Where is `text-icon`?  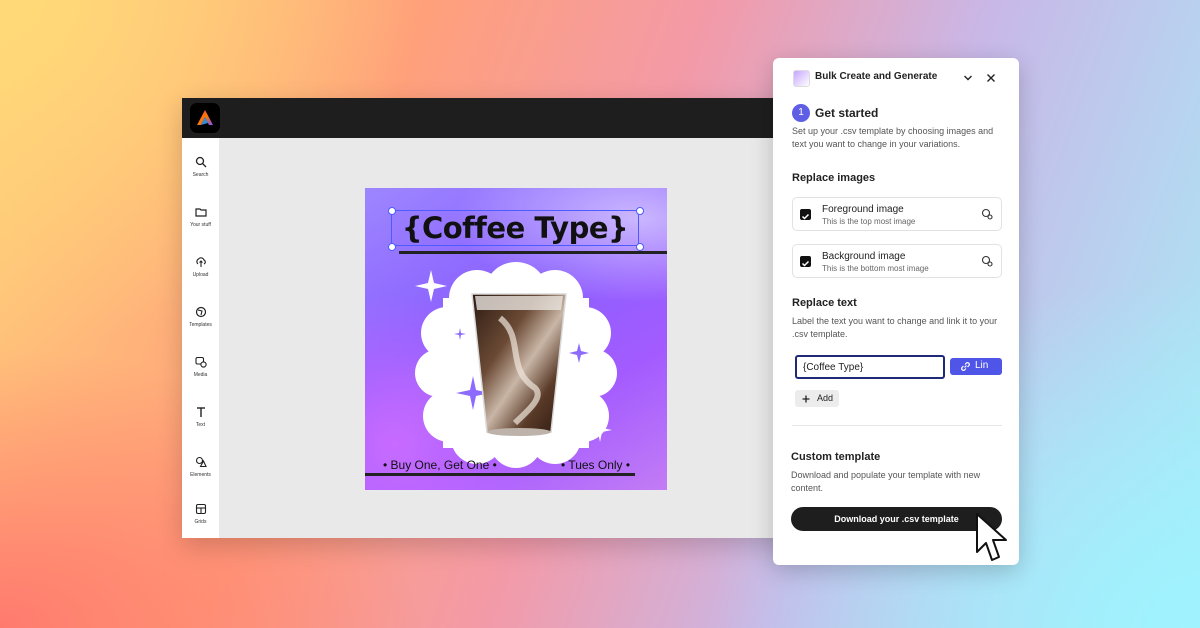 text-icon is located at coordinates (200, 412).